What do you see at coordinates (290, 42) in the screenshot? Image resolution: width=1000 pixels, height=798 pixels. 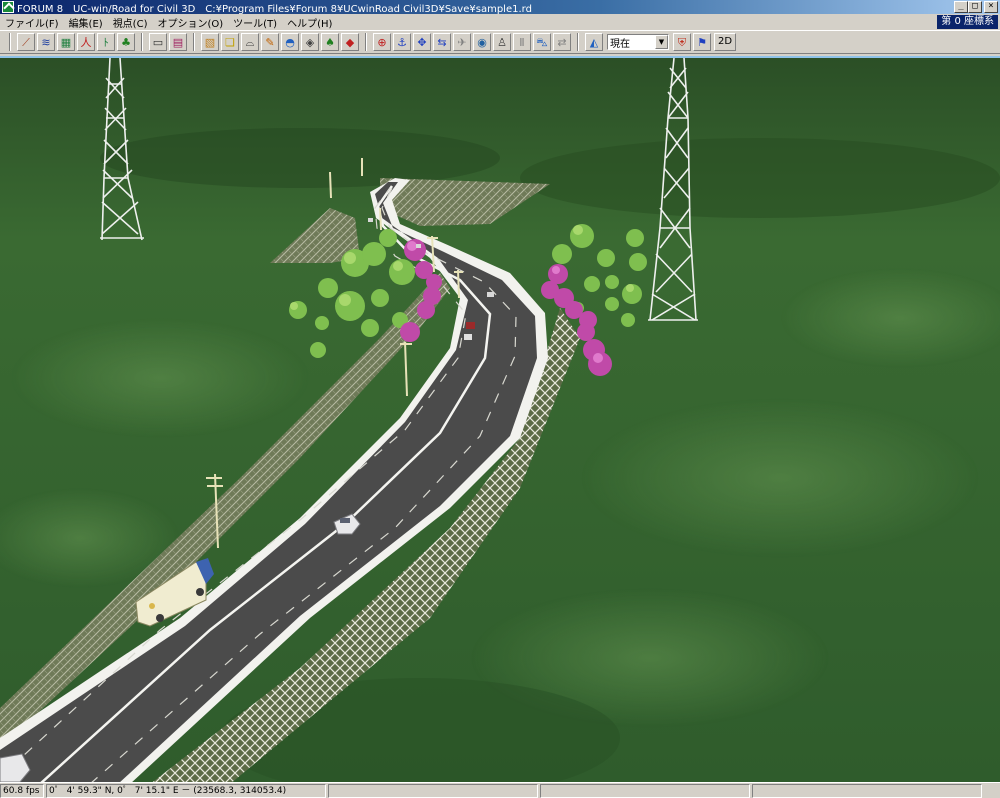 I see `car-icon: ◓` at bounding box center [290, 42].